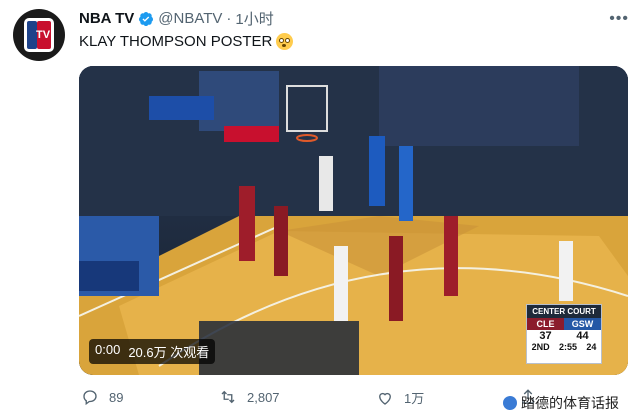 The height and width of the screenshot is (420, 641). What do you see at coordinates (591, 347) in the screenshot?
I see `shot-clock: 24` at bounding box center [591, 347].